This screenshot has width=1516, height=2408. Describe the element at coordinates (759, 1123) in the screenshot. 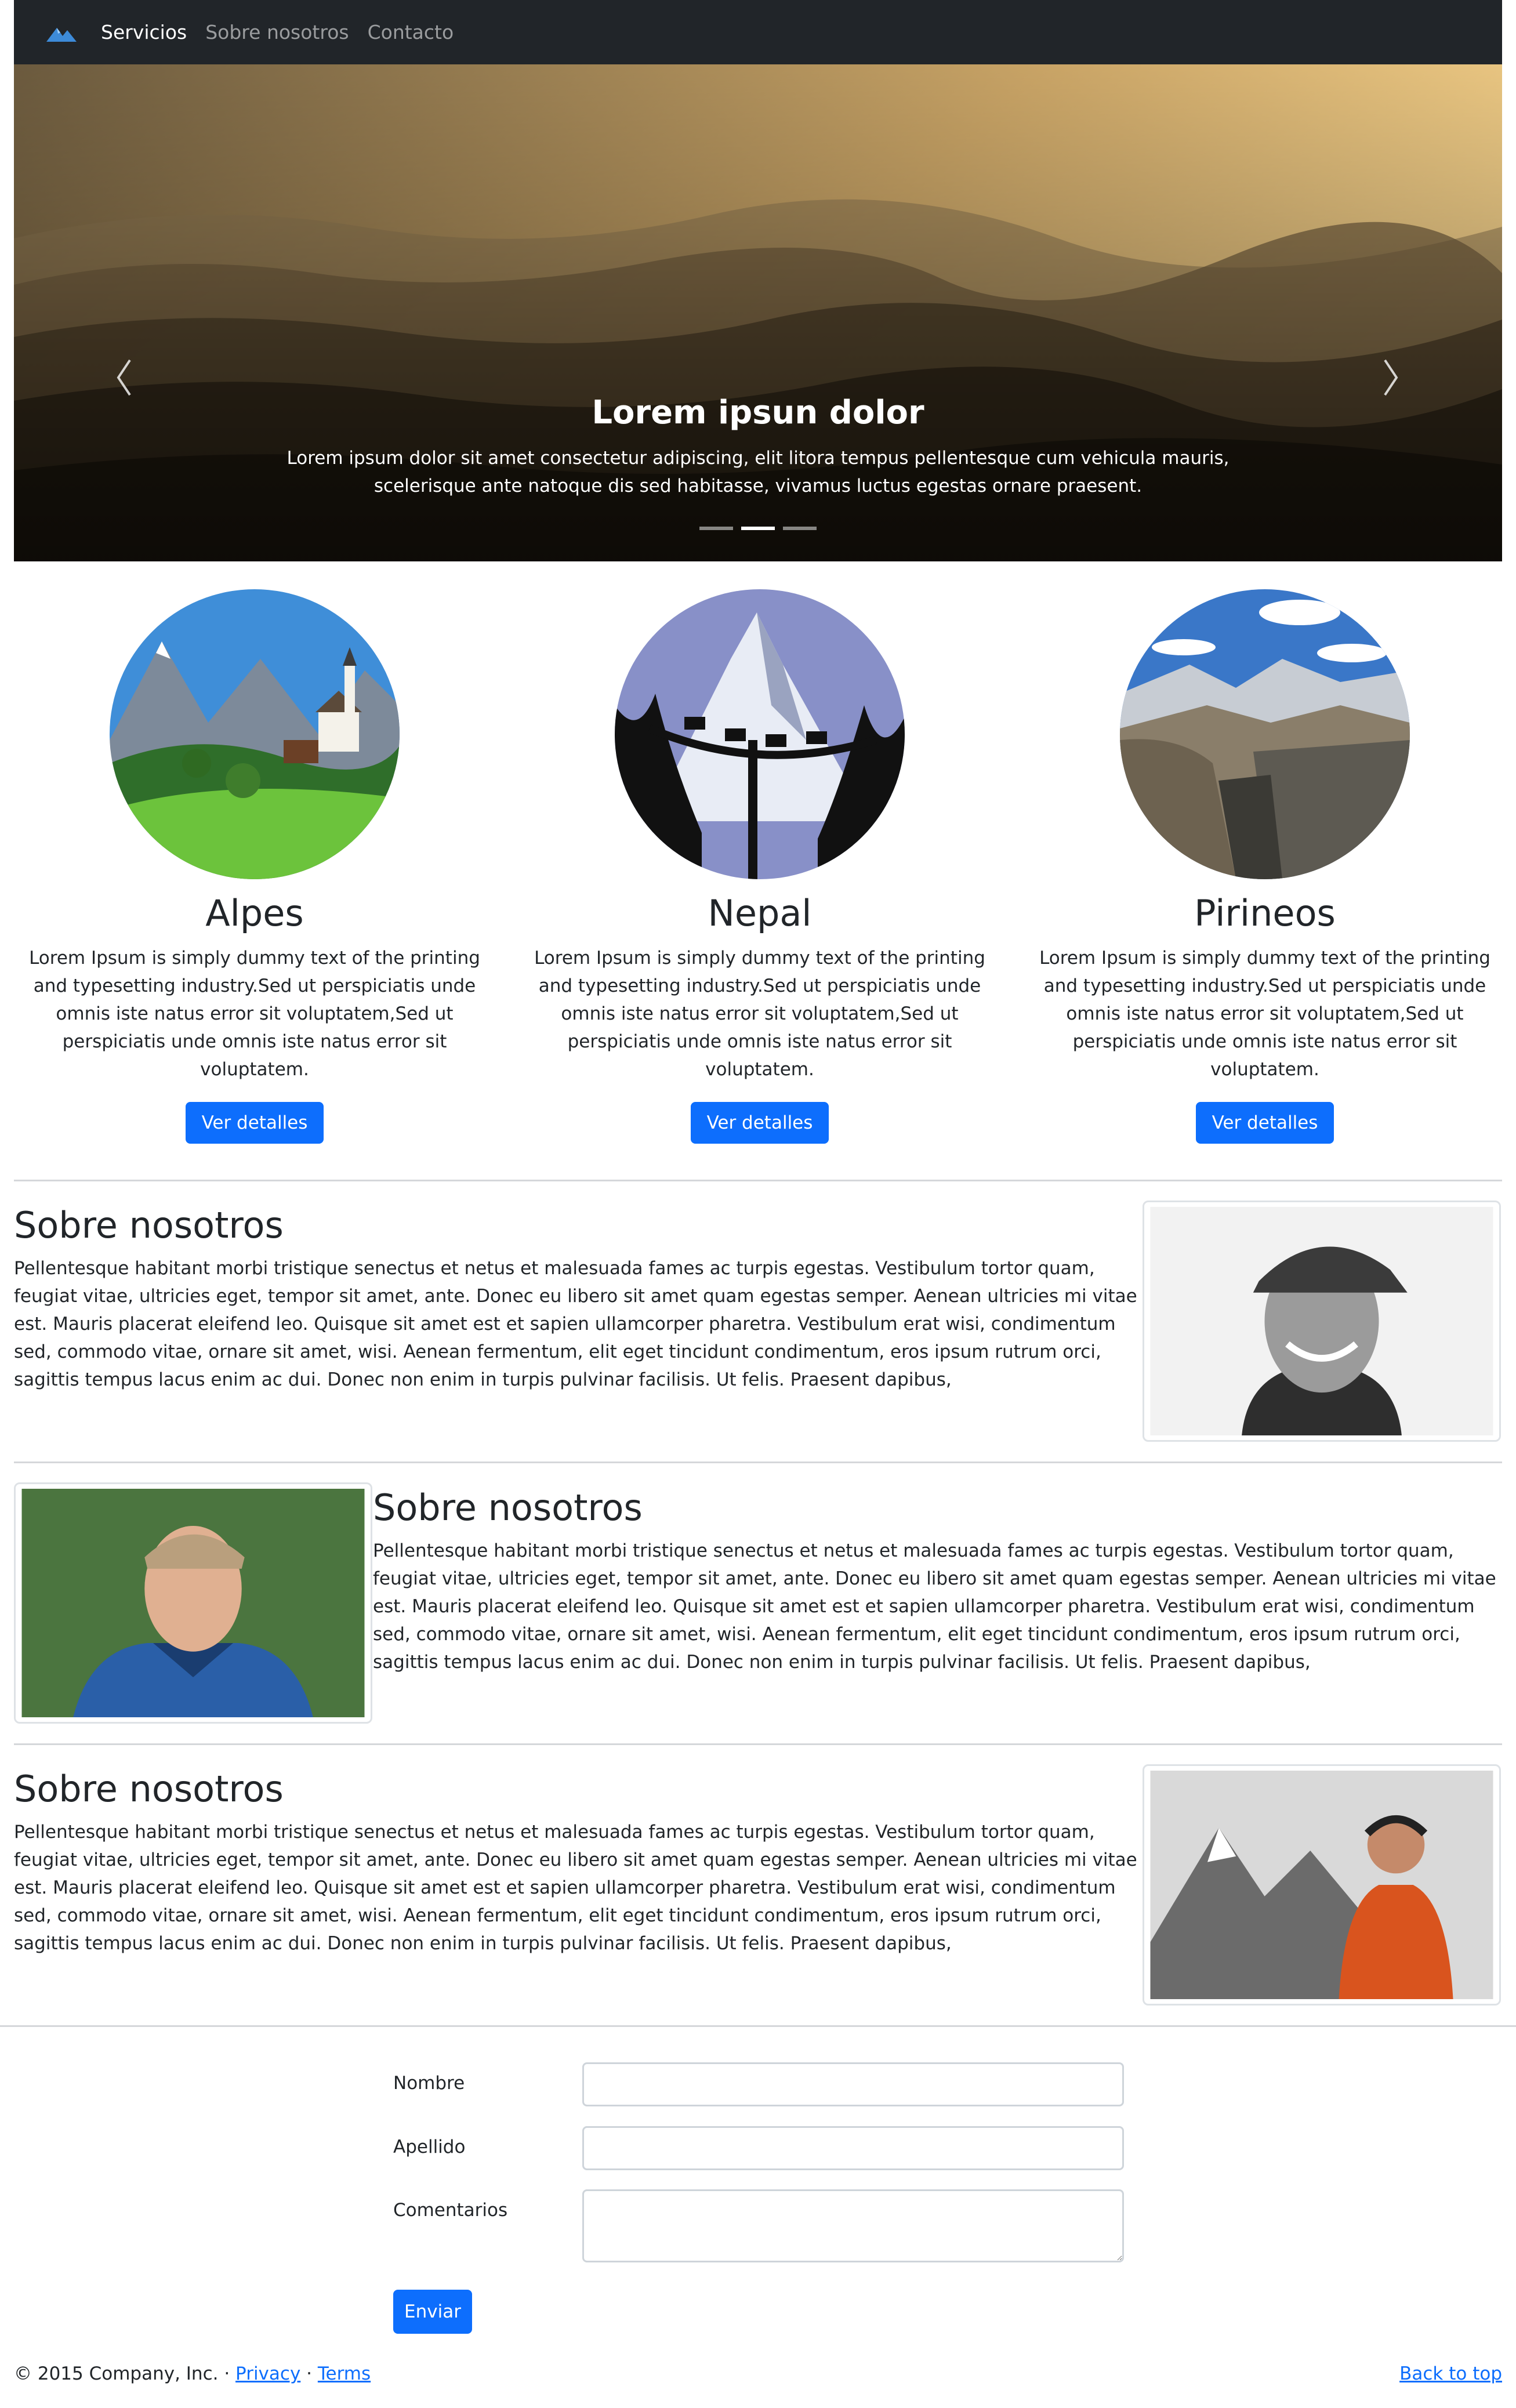

I see `ver-detalles-button-nepal: Ver detalles` at that location.